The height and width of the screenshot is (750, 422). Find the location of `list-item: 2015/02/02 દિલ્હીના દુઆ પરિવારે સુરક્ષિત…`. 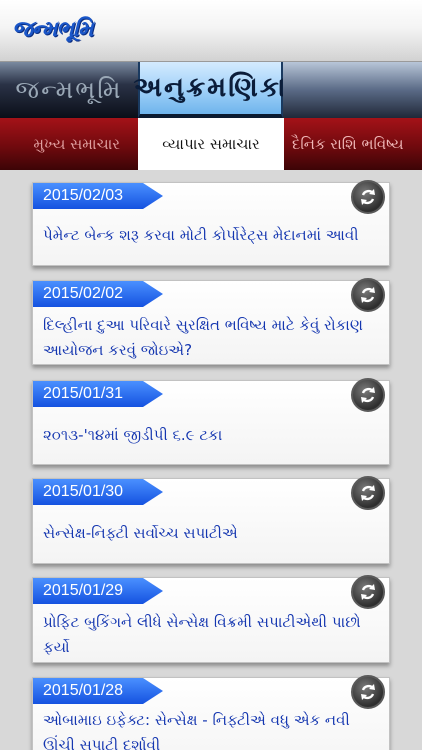

list-item: 2015/02/02 દિલ્હીના દુઆ પરિવારે સુરક્ષિત… is located at coordinates (211, 321).